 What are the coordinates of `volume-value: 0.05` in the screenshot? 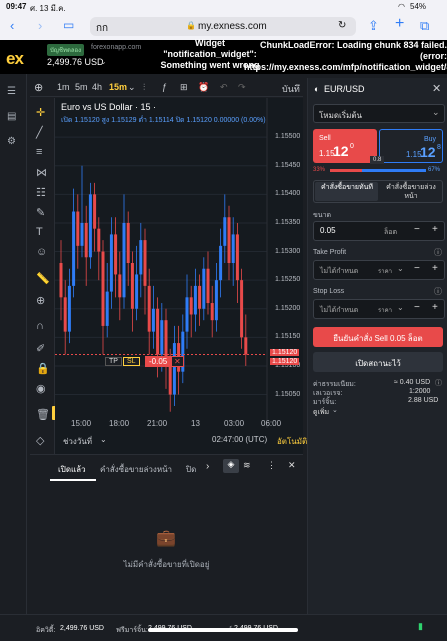 It's located at (328, 230).